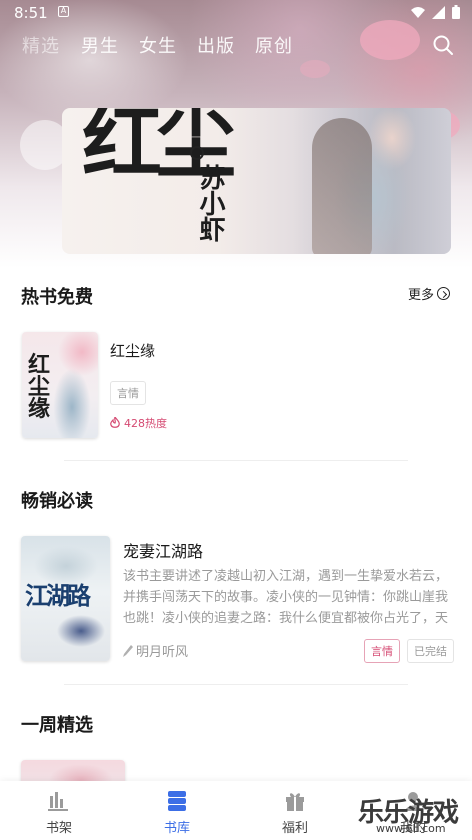 The image size is (472, 840). I want to click on banner-seal-dot, so click(197, 153).